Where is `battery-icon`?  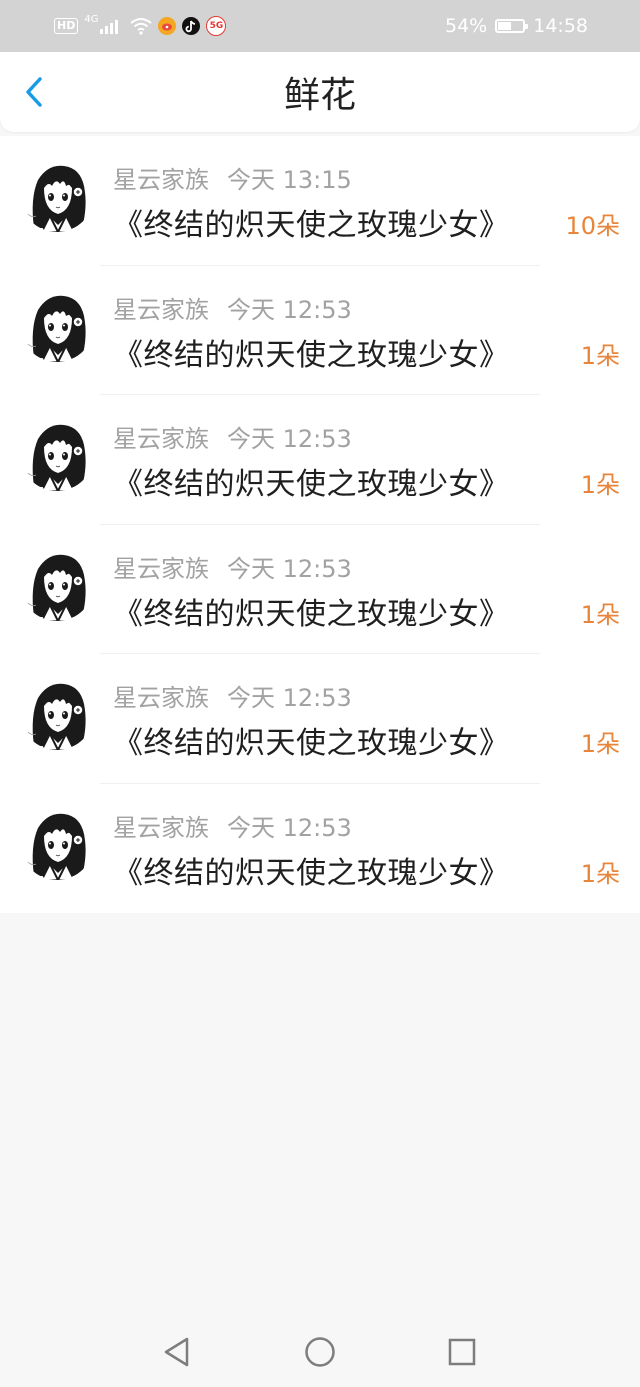 battery-icon is located at coordinates (512, 26).